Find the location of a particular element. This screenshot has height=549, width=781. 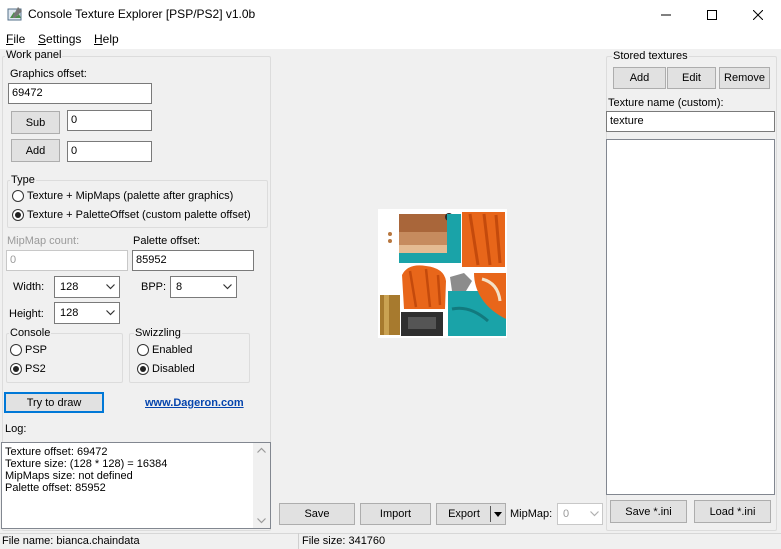

log-line: MipMaps size: not defined is located at coordinates (69, 476).